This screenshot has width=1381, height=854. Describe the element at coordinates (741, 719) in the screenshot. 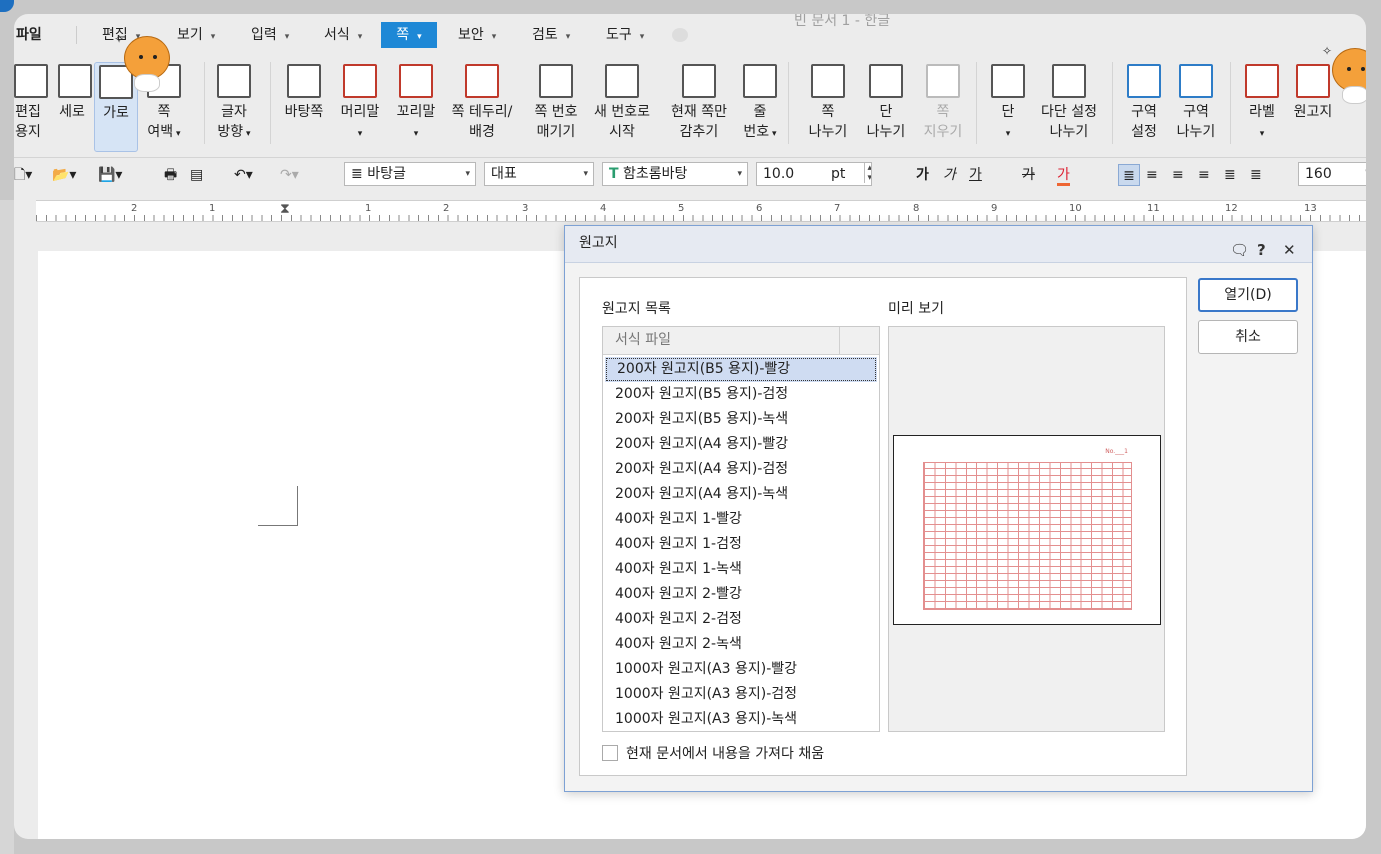

I see `list-item: 1000자 원고지(A3 용지)-녹색` at that location.